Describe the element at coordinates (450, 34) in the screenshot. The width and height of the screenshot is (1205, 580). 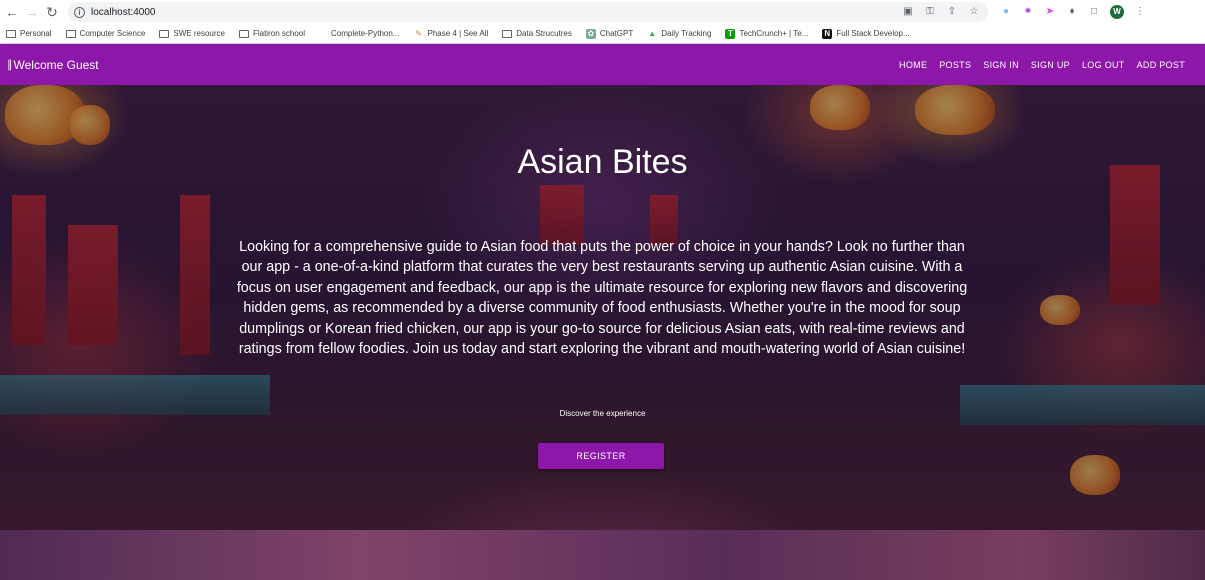
I see `bookmark-phase-4: ✎ Phase 4 | See All` at that location.